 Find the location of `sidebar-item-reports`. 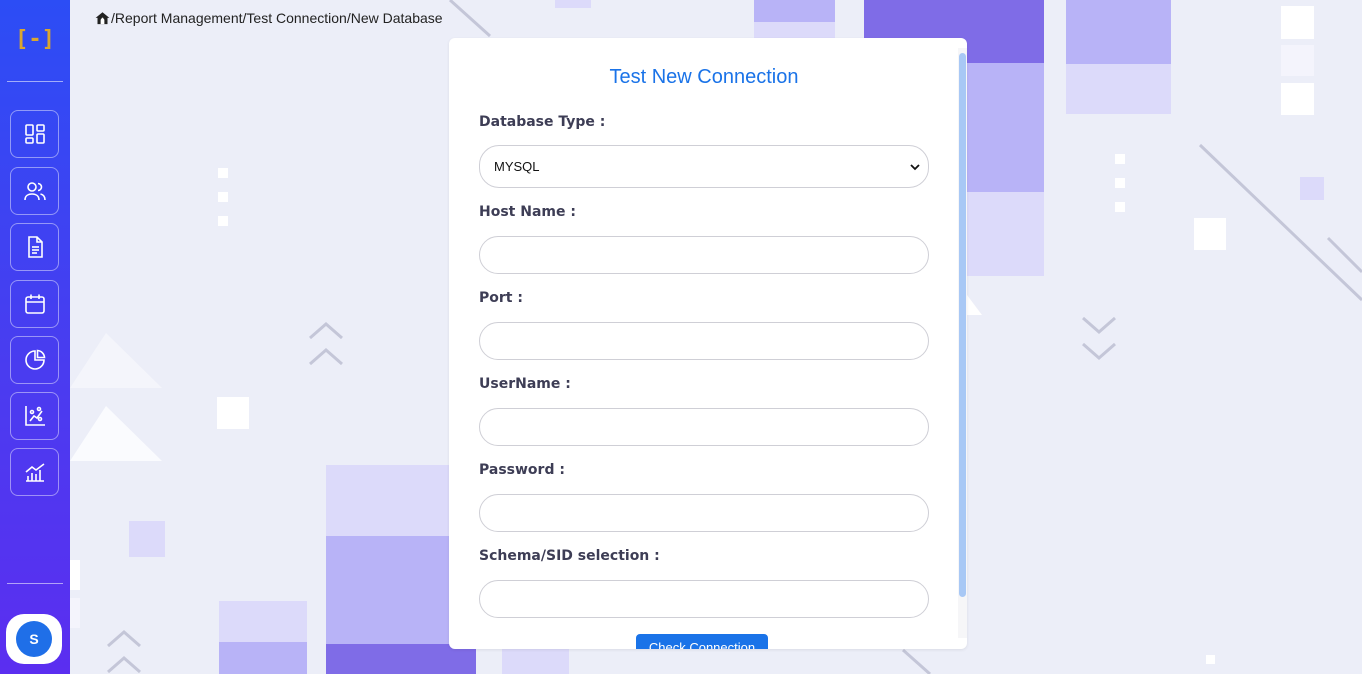

sidebar-item-reports is located at coordinates (34, 247).